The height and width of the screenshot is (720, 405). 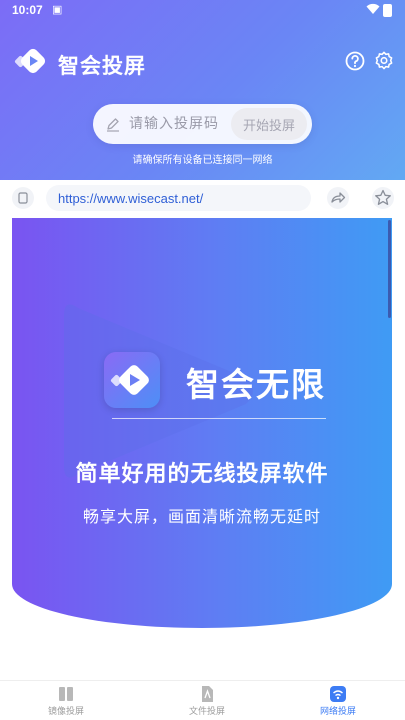 What do you see at coordinates (131, 198) in the screenshot?
I see `url-text: https://www.wisecast.net/` at bounding box center [131, 198].